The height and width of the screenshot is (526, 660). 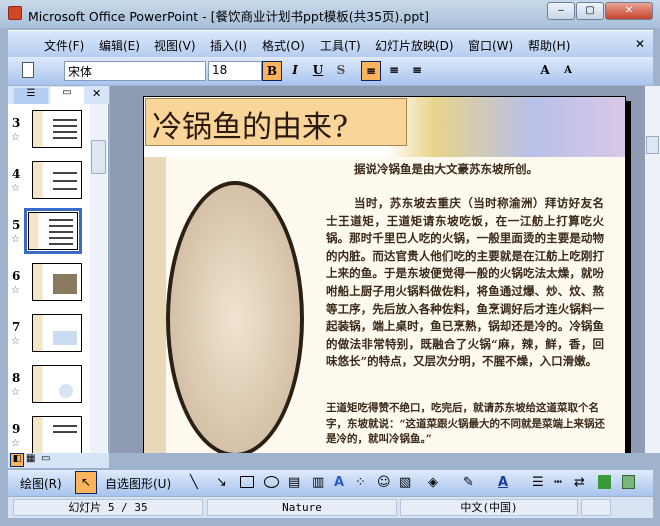 What do you see at coordinates (468, 482) in the screenshot?
I see `line-color-icon: ✎` at bounding box center [468, 482].